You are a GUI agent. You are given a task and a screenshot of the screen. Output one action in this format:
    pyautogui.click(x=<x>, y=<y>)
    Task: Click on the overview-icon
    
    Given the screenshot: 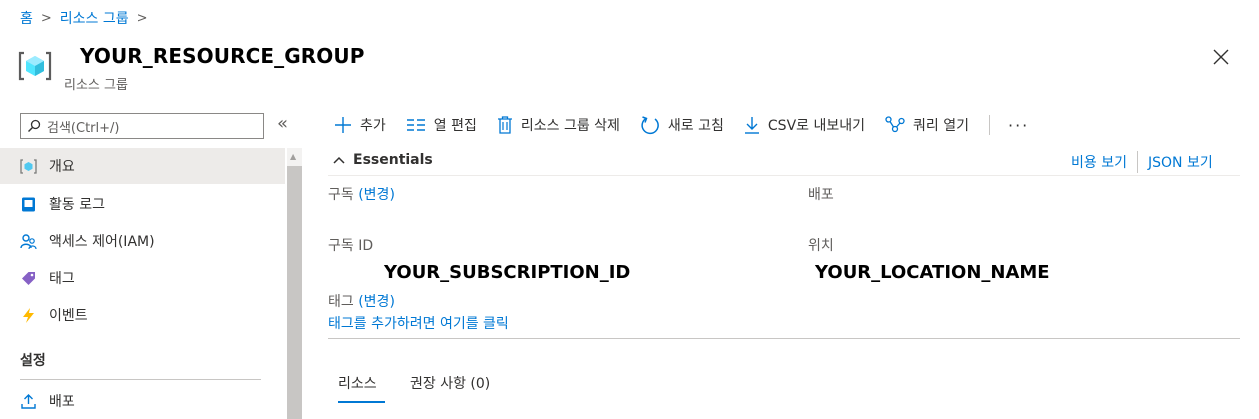 What is the action you would take?
    pyautogui.click(x=28, y=166)
    